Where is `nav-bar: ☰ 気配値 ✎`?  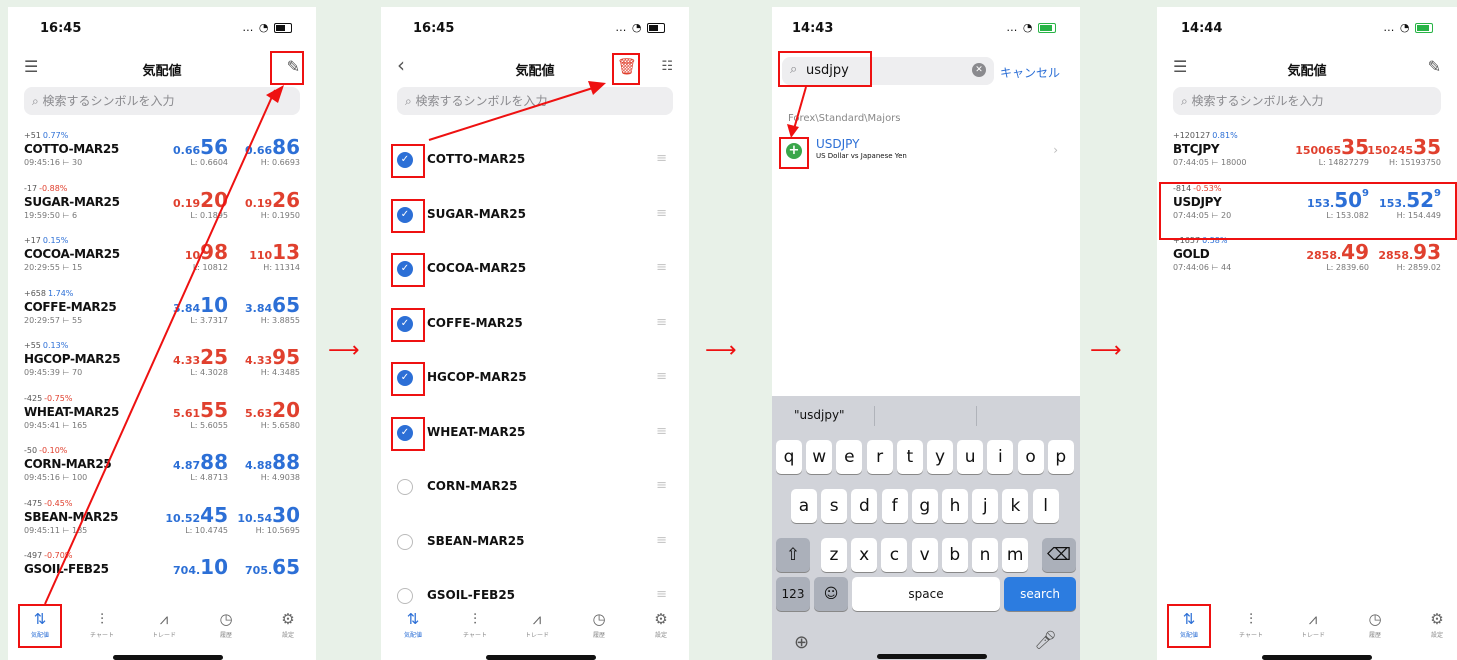 nav-bar: ☰ 気配値 ✎ is located at coordinates (1307, 68).